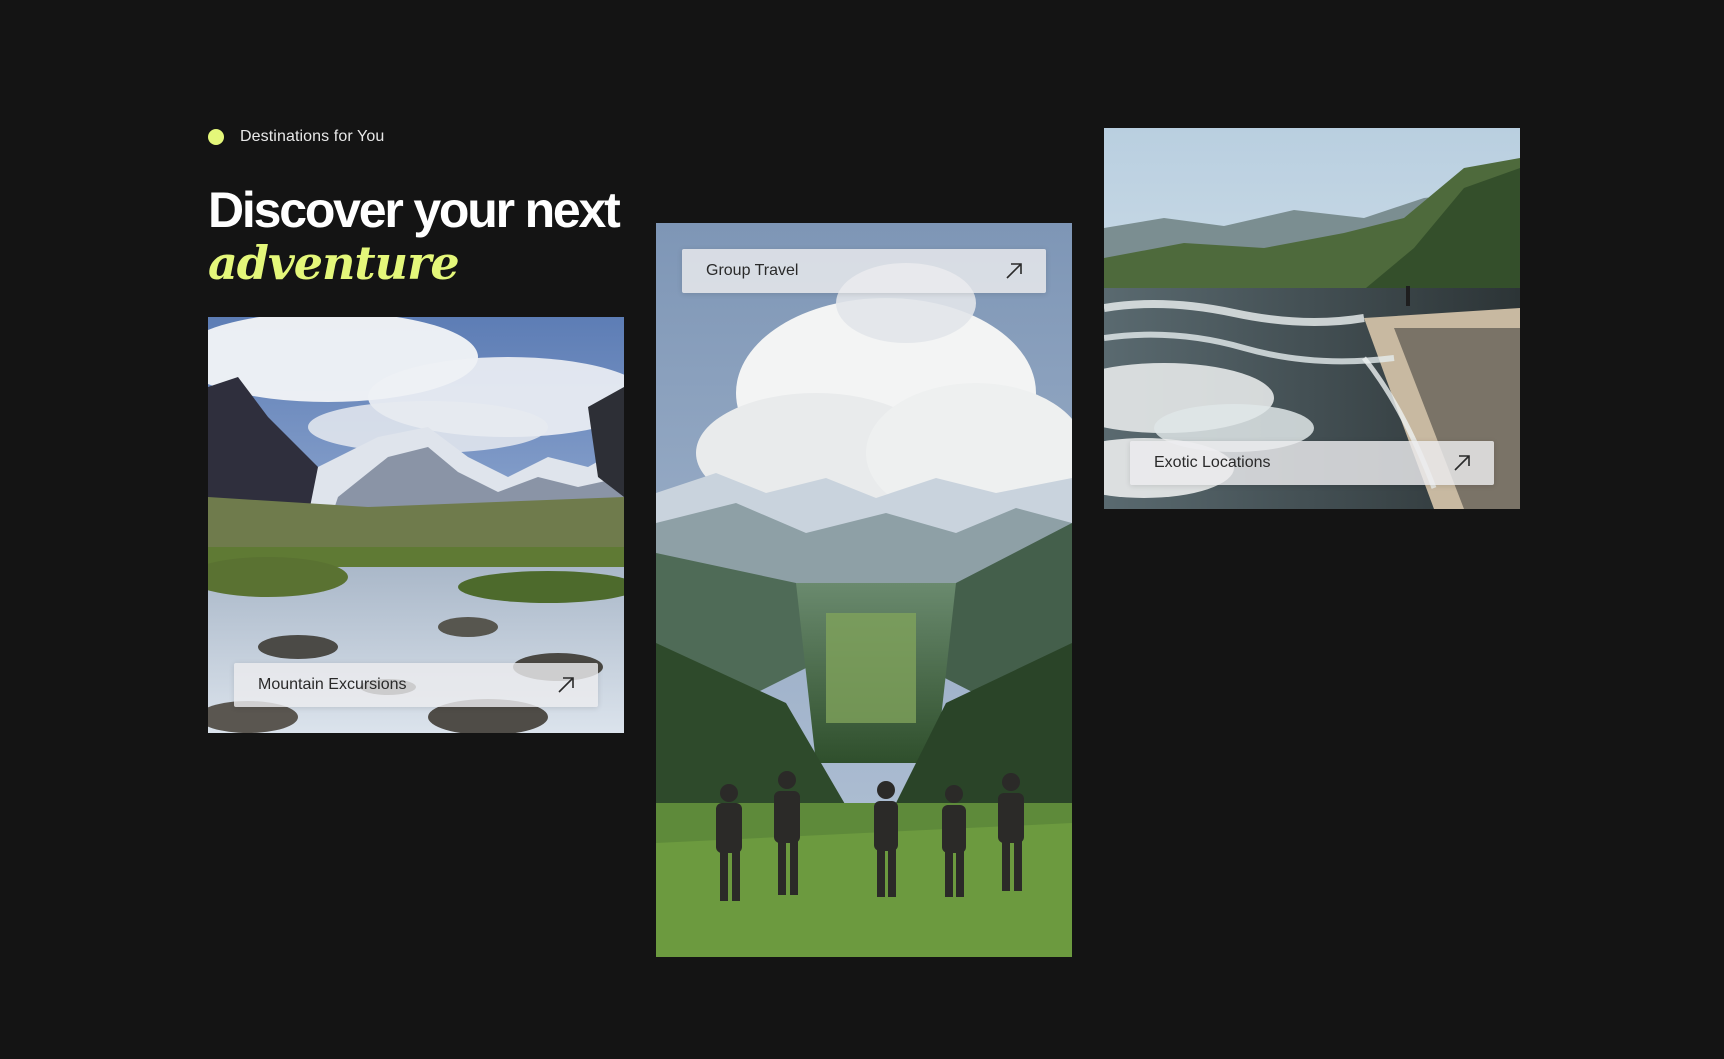 This screenshot has height=1059, width=1724. I want to click on title-line-1: Discover your next, so click(414, 210).